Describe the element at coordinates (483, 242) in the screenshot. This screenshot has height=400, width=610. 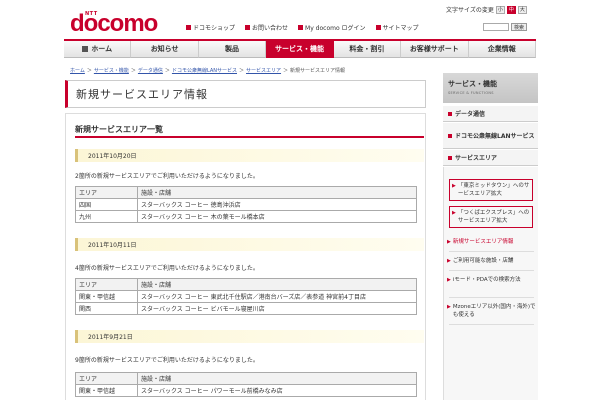
I see `sidebar-link-label: 新規サービスエリア情報` at that location.